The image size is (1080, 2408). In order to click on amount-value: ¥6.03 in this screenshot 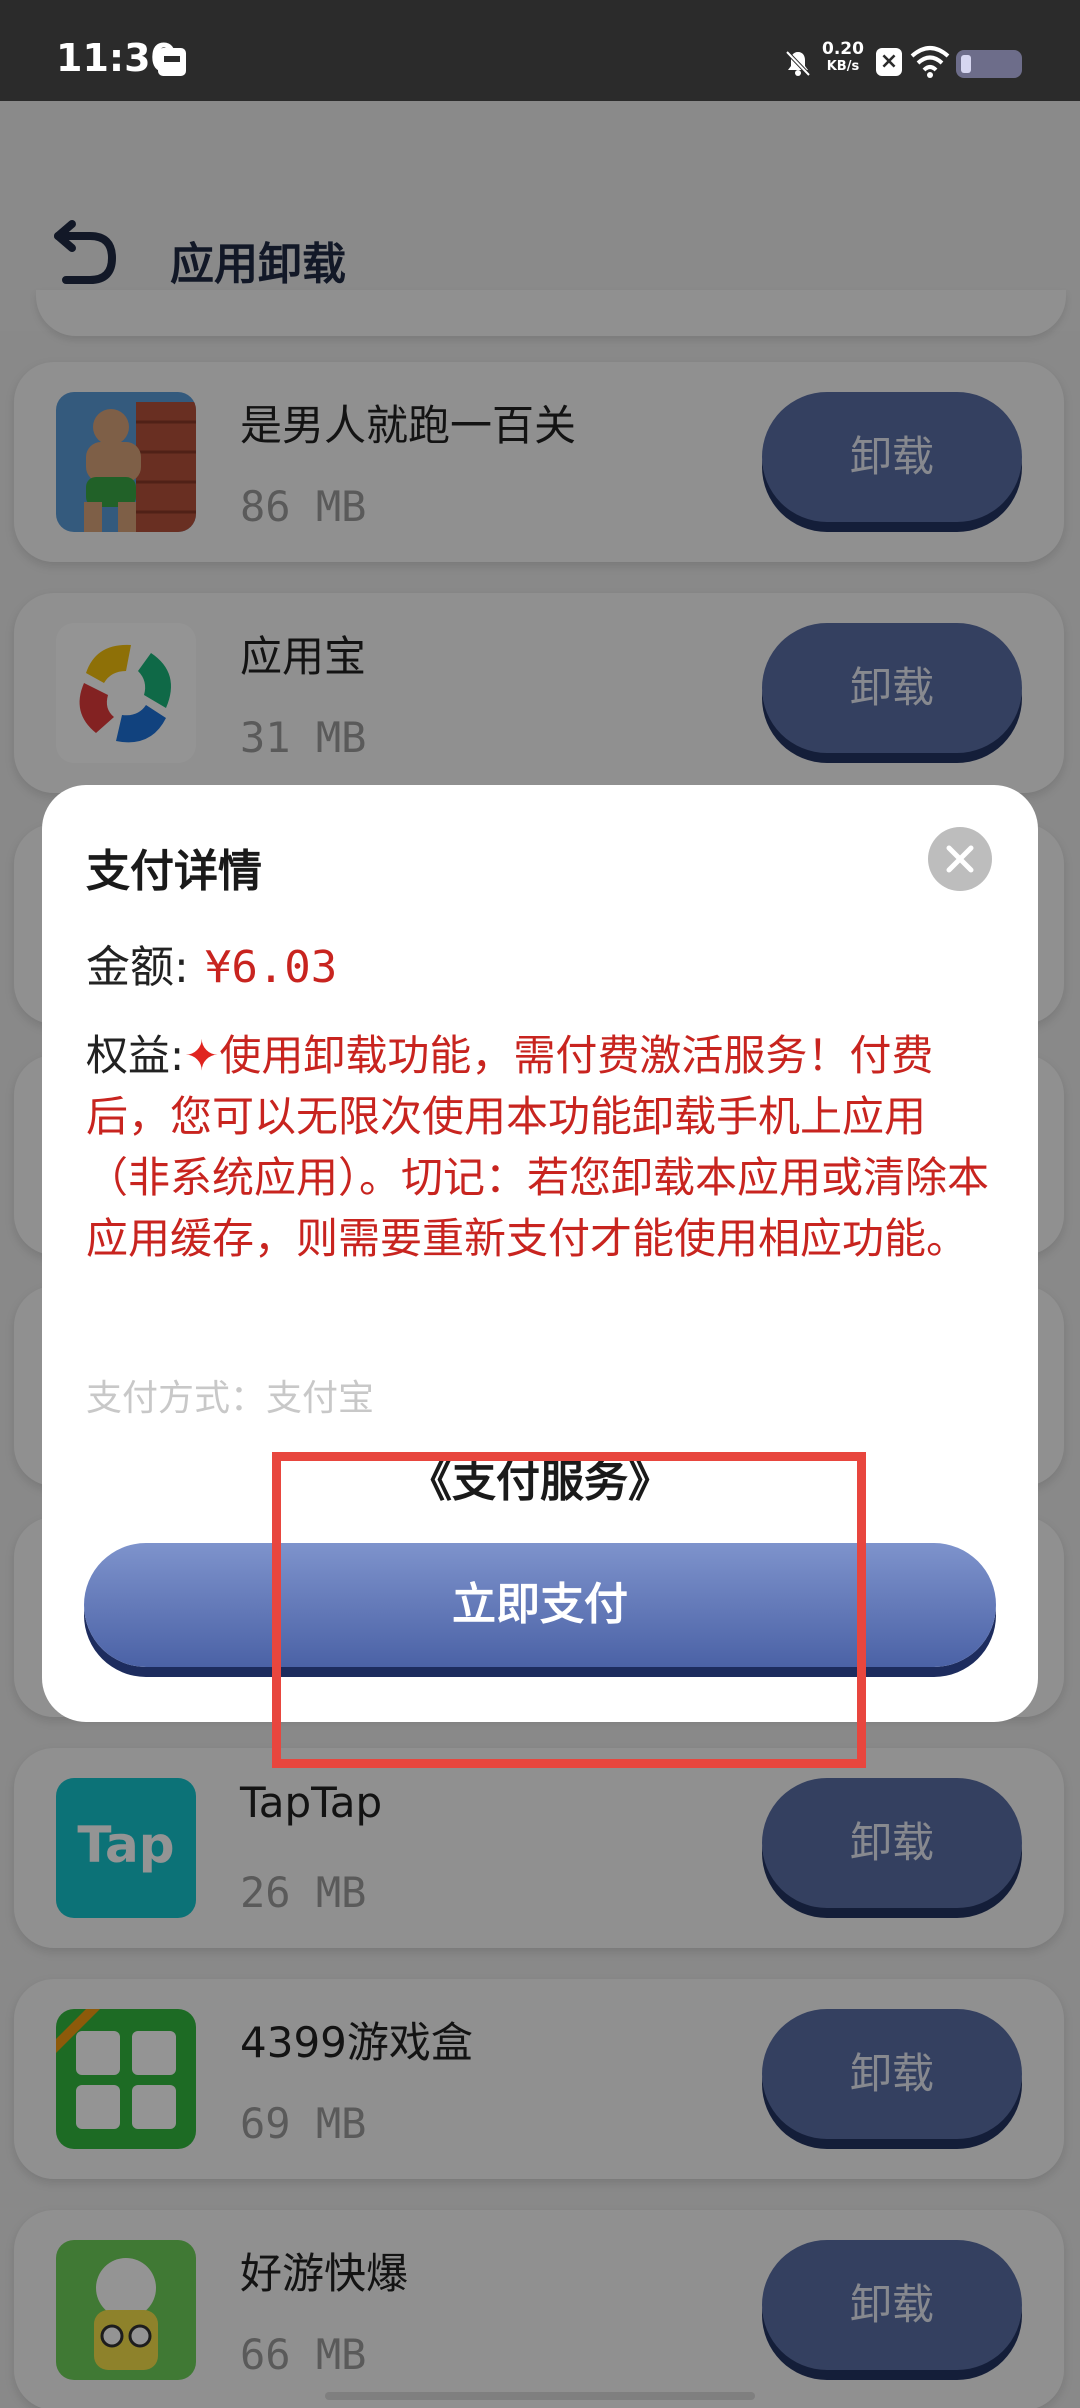, I will do `click(271, 967)`.